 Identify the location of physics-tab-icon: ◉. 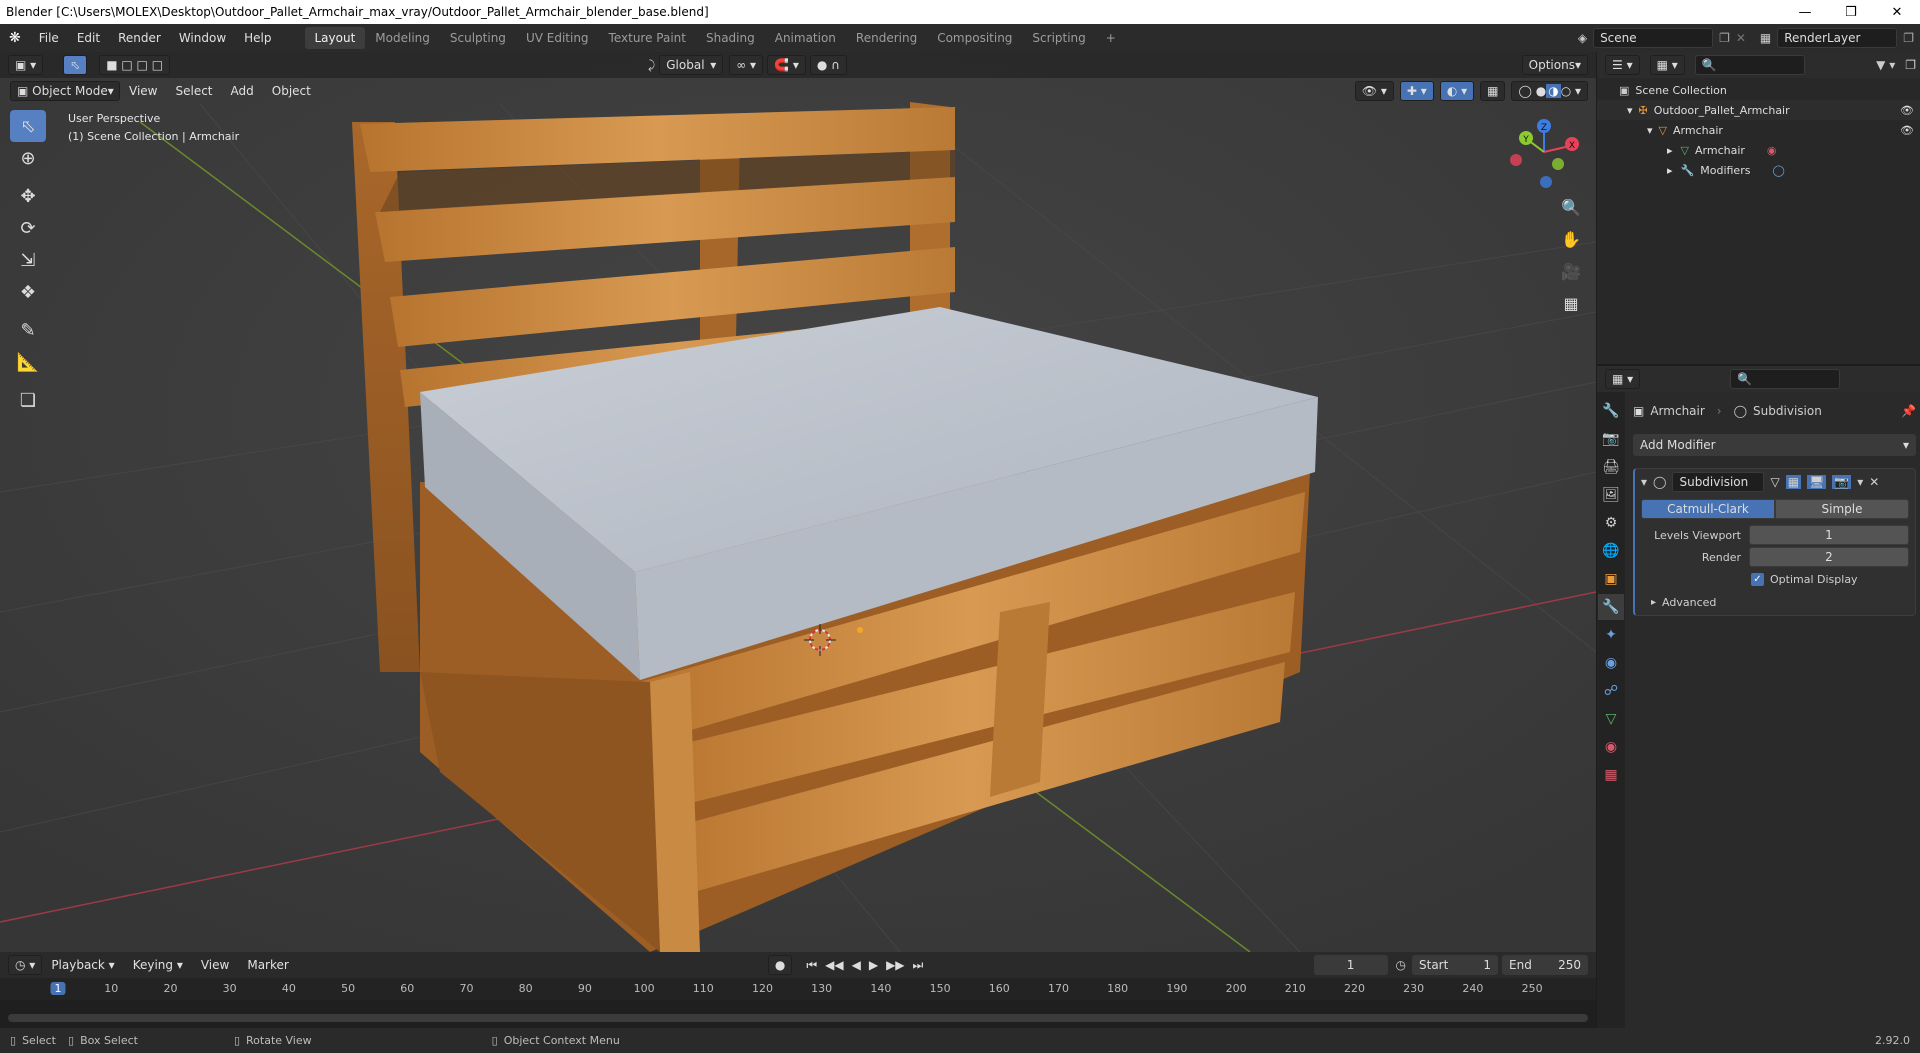
(1611, 663).